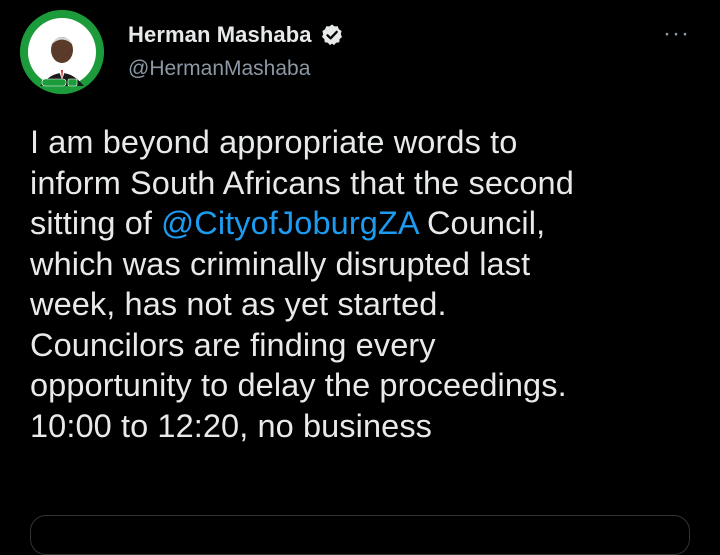  What do you see at coordinates (219, 69) in the screenshot?
I see `author-handle: @HermanMashaba` at bounding box center [219, 69].